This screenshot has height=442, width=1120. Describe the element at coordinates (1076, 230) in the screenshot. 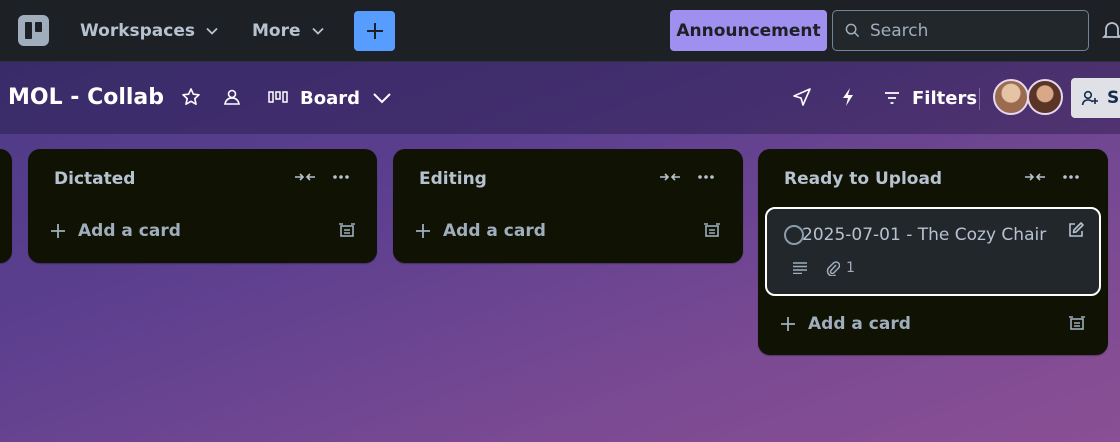

I see `edit-pencil-icon` at that location.